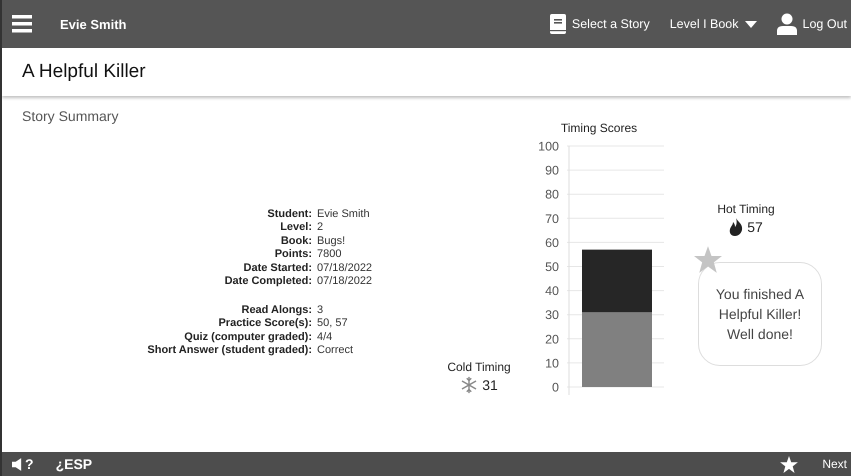 The image size is (851, 476). I want to click on detail-value: 3, so click(320, 310).